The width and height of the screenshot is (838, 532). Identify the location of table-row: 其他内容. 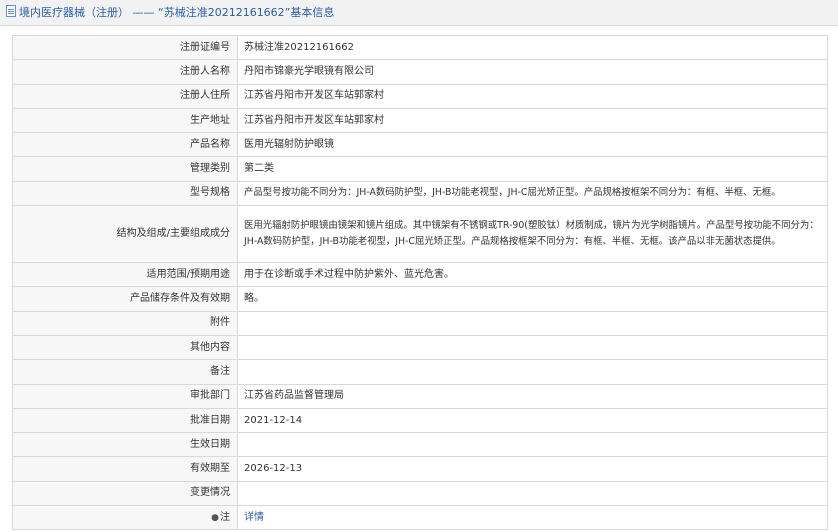
(420, 347).